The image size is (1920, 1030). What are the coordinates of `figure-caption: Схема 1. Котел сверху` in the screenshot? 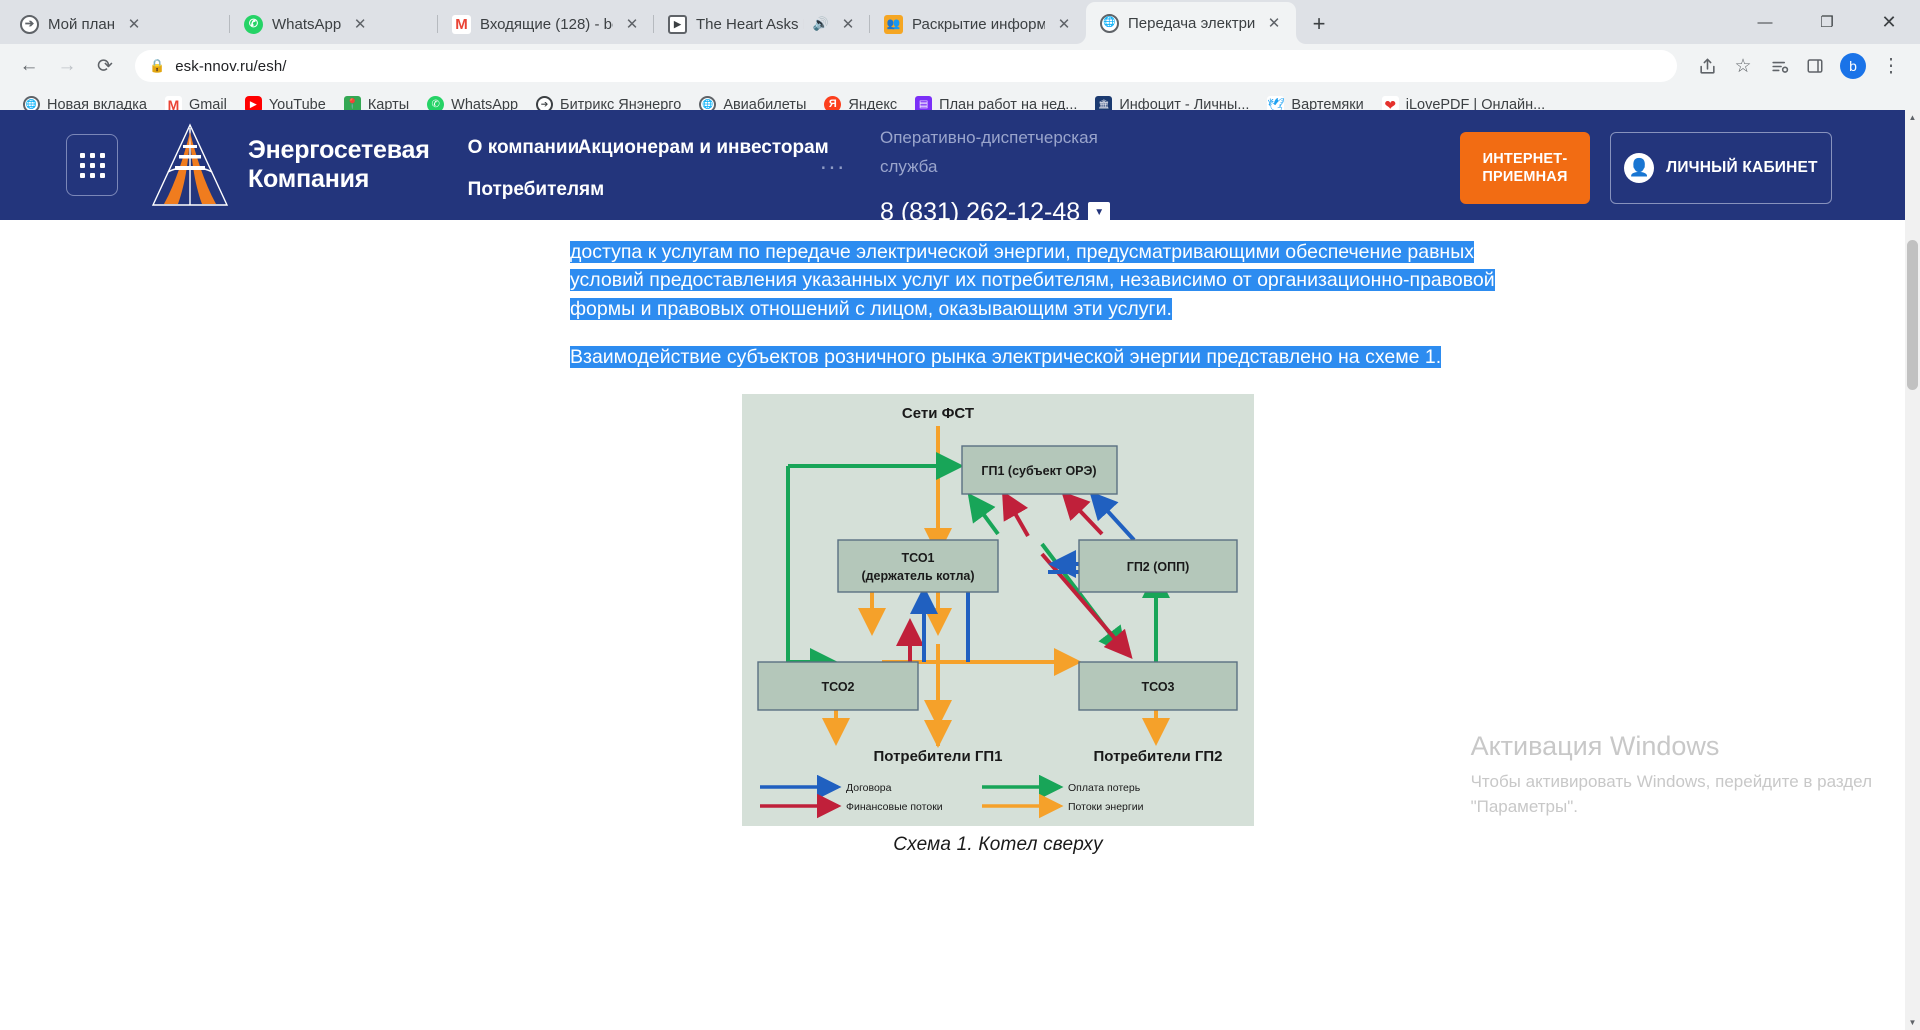 It's located at (998, 844).